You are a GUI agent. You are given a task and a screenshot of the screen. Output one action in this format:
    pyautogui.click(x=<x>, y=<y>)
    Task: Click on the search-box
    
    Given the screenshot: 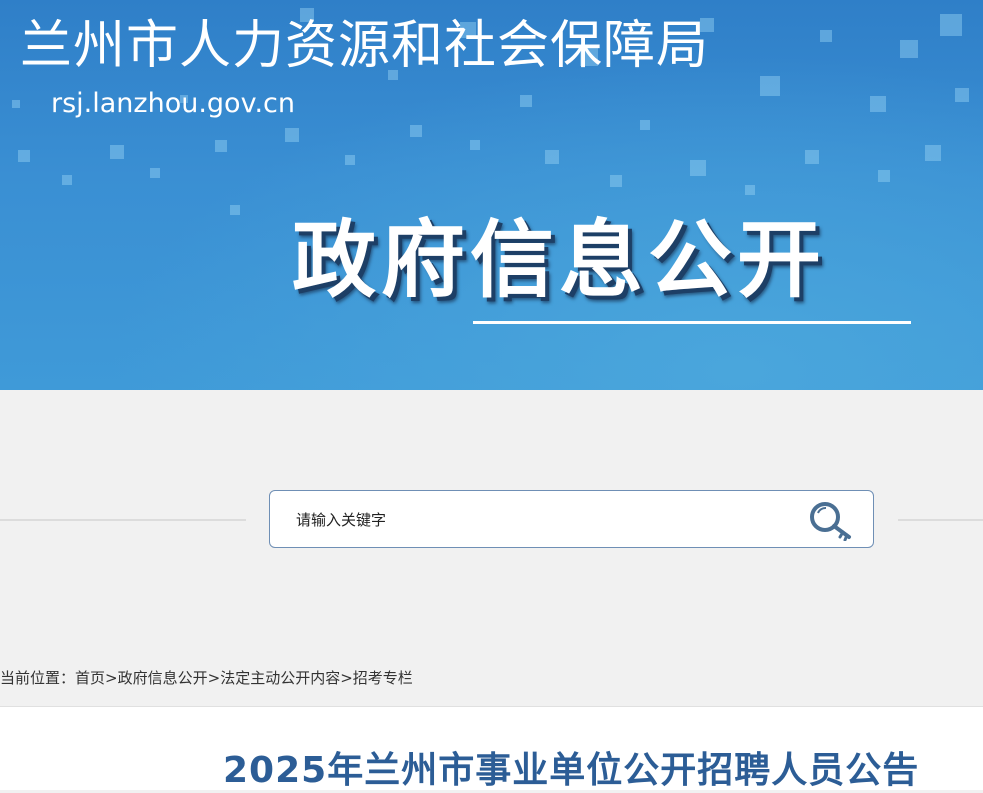 What is the action you would take?
    pyautogui.click(x=571, y=519)
    